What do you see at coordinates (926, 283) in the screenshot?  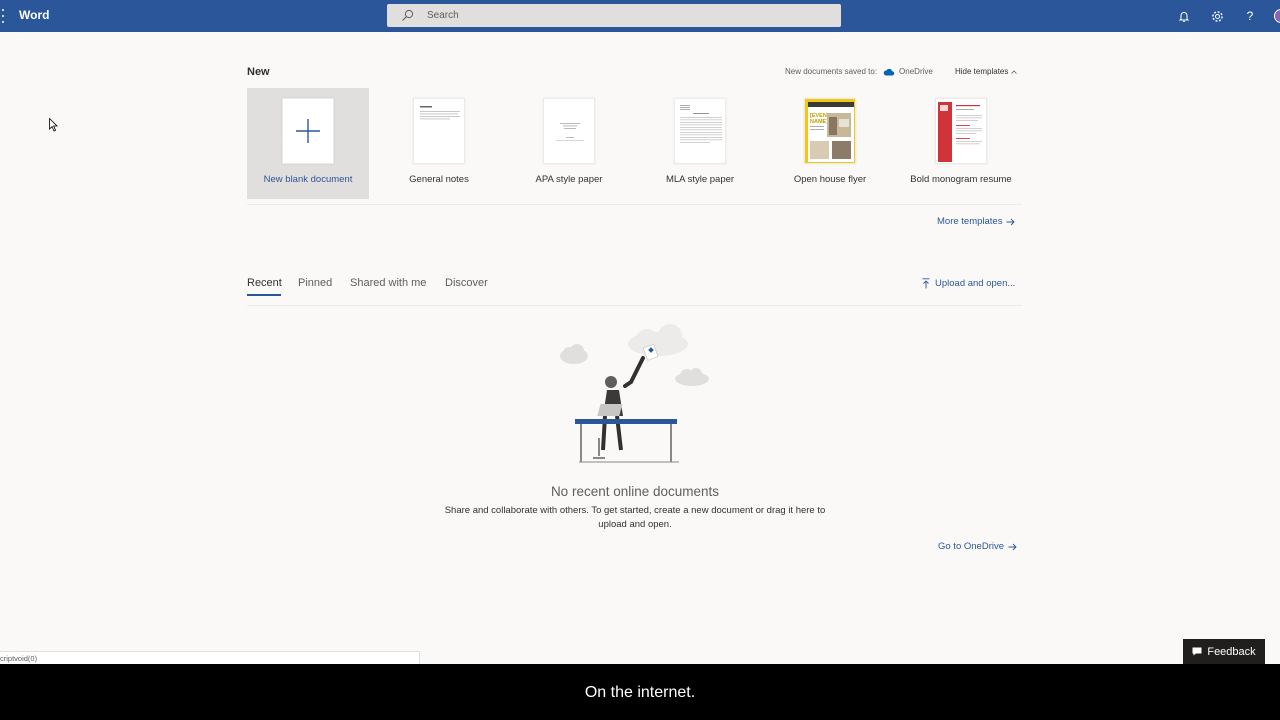 I see `upload-icon` at bounding box center [926, 283].